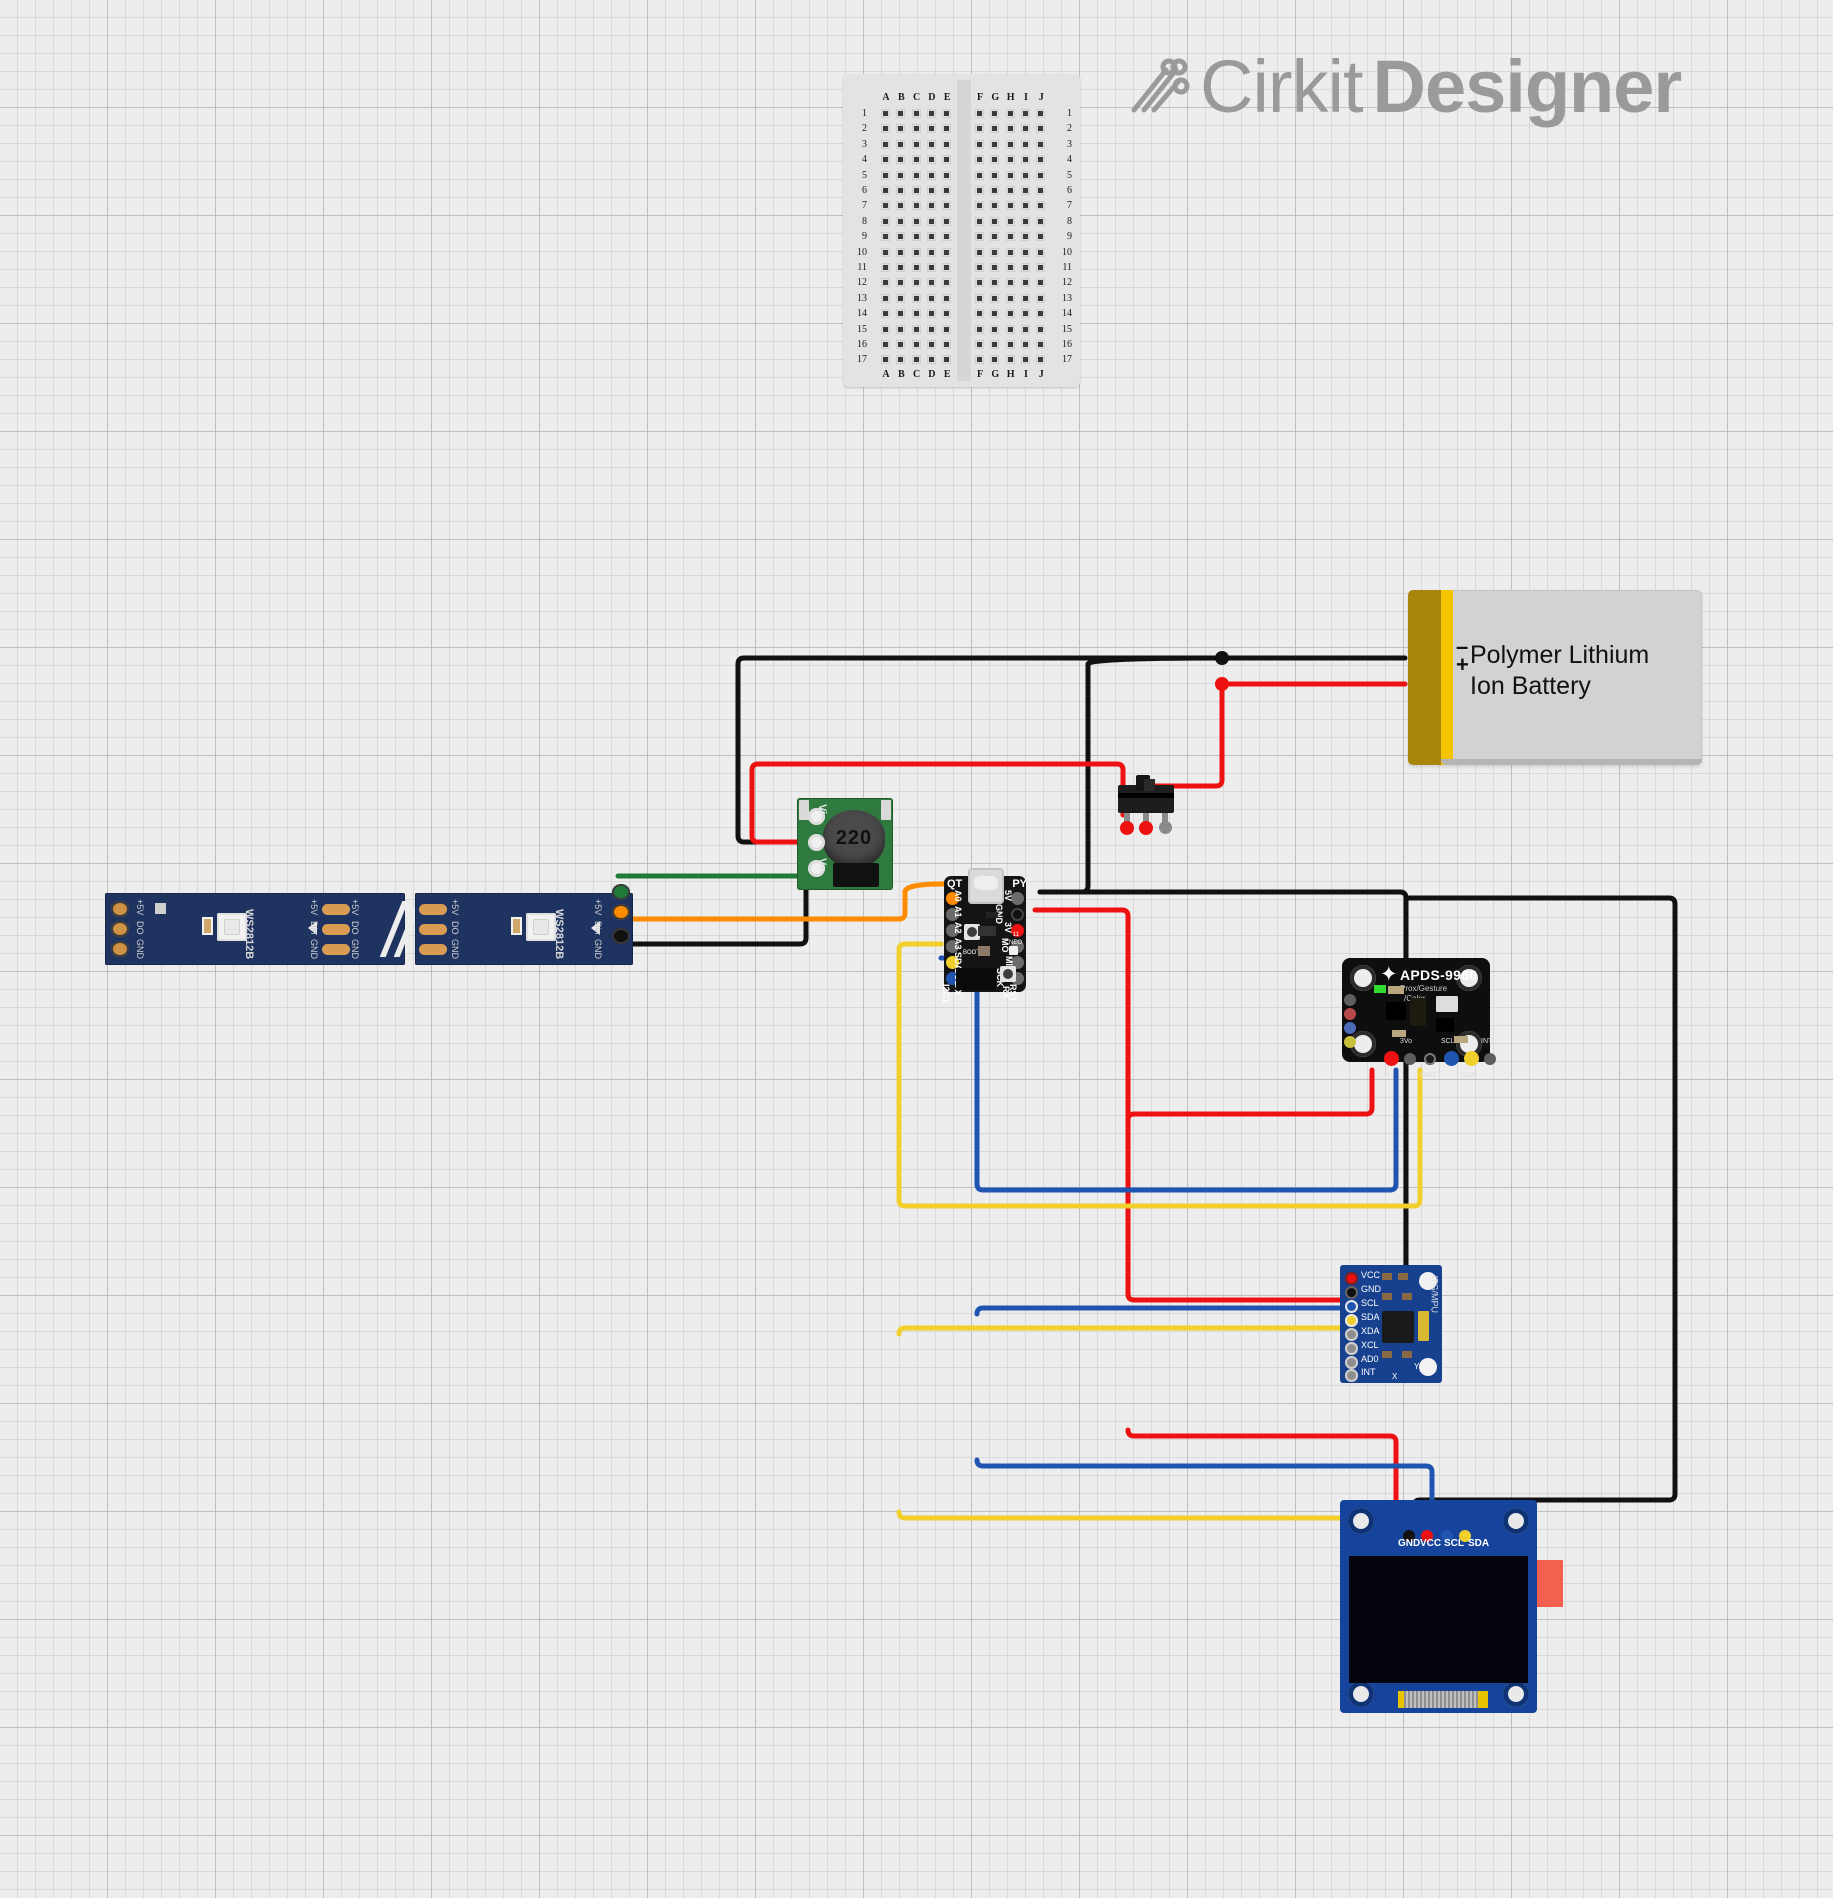 This screenshot has width=1833, height=1898. What do you see at coordinates (1041, 314) in the screenshot?
I see `breadboard-hole-J14` at bounding box center [1041, 314].